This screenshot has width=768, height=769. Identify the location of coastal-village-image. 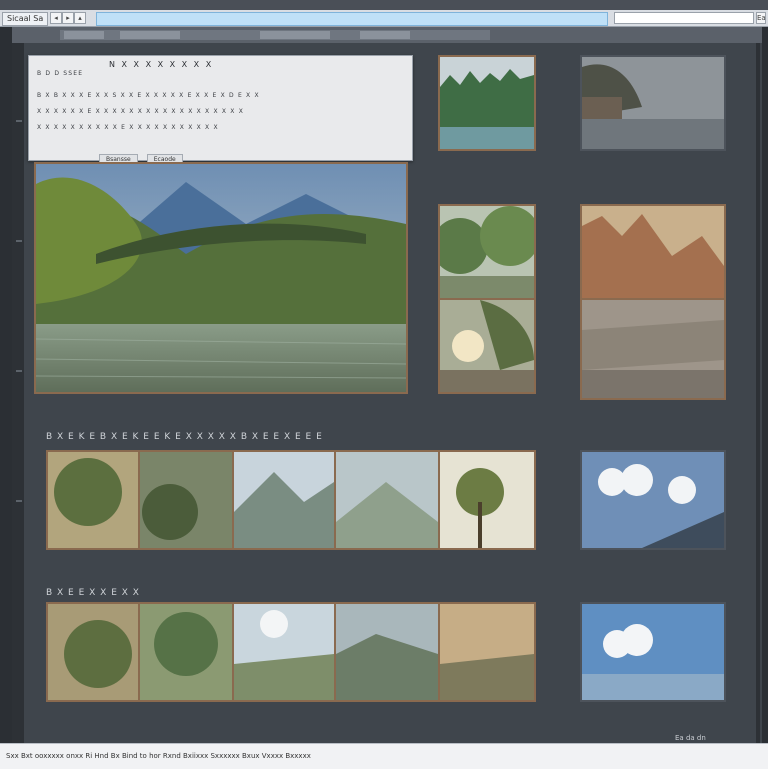
(653, 103).